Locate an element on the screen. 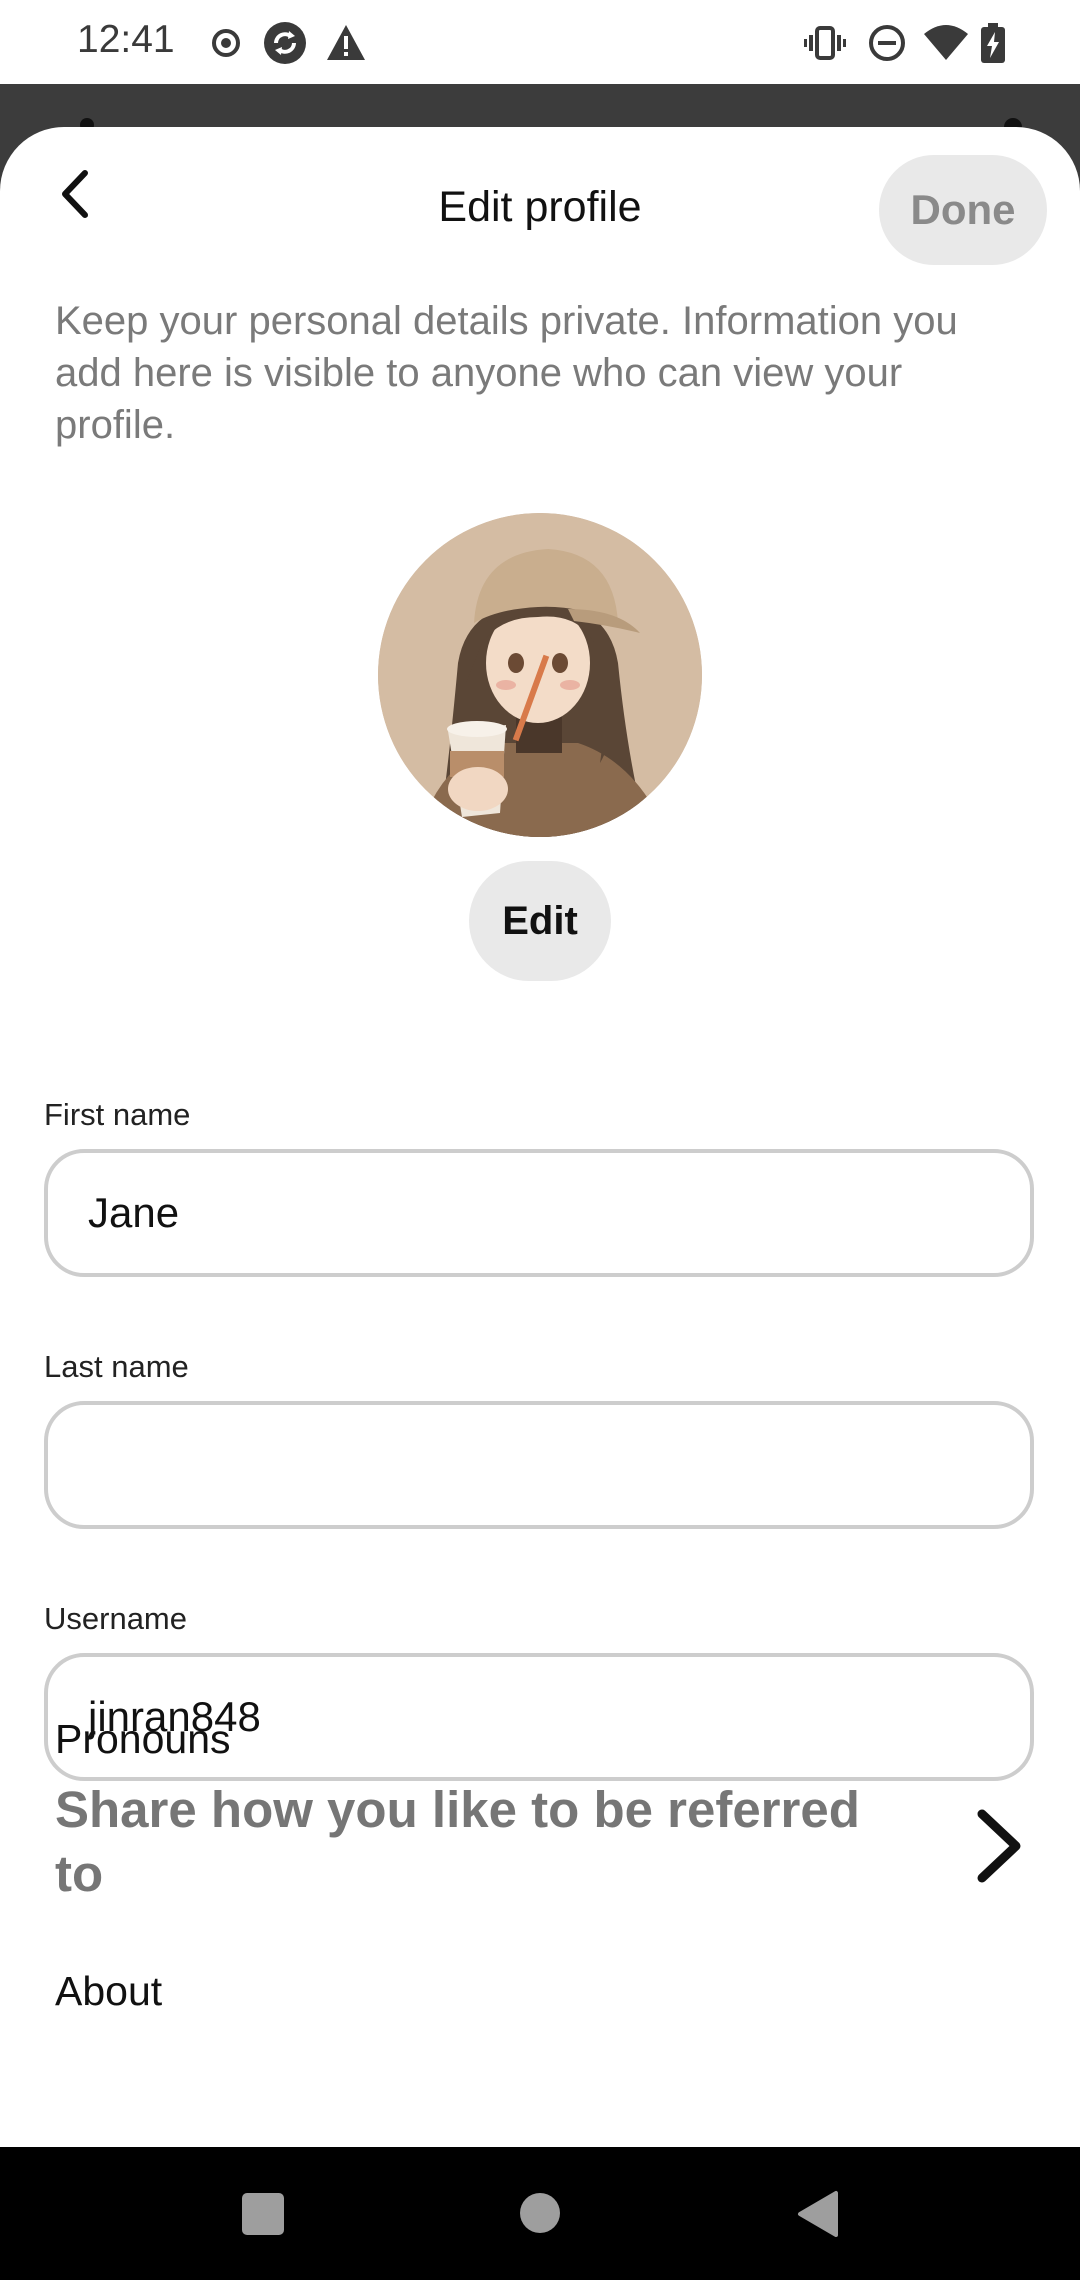 This screenshot has width=1080, height=2280. last-name-field is located at coordinates (539, 1465).